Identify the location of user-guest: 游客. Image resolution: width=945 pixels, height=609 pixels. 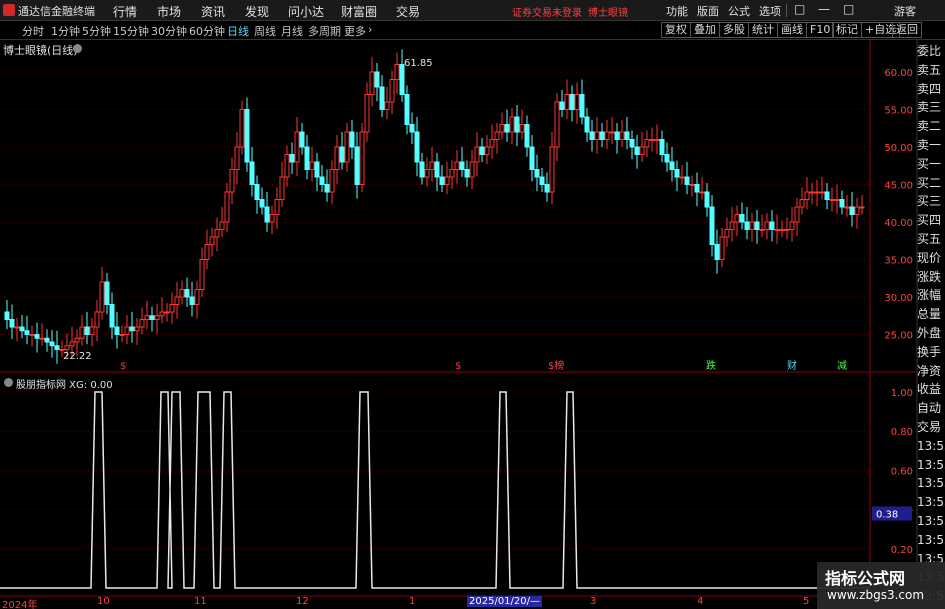
(905, 11).